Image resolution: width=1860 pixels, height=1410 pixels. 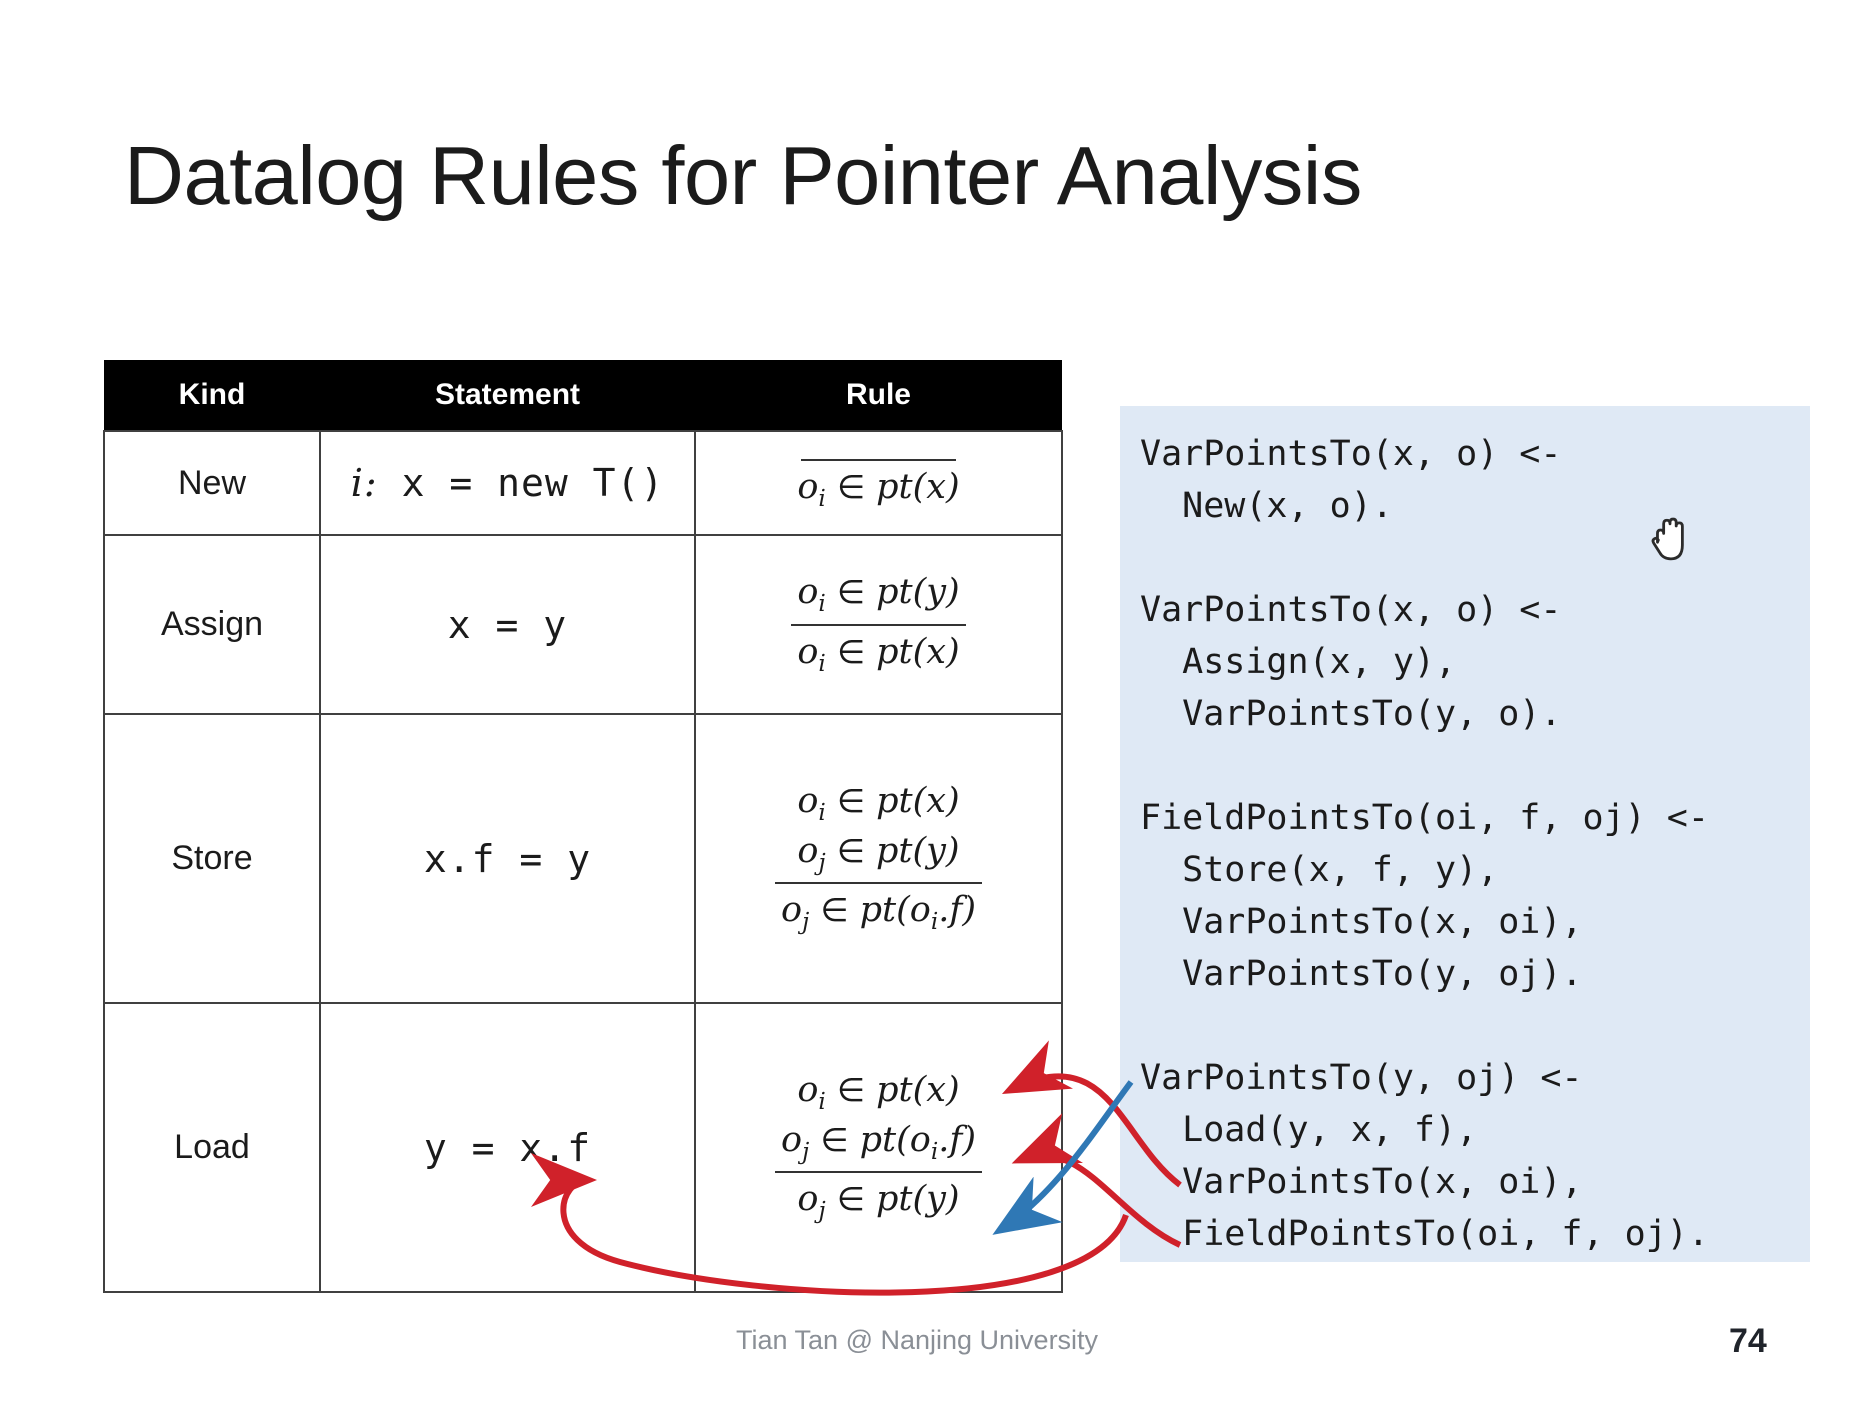 I want to click on table-row: New i: x = new T() oi ∈ pt(x), so click(x=583, y=483).